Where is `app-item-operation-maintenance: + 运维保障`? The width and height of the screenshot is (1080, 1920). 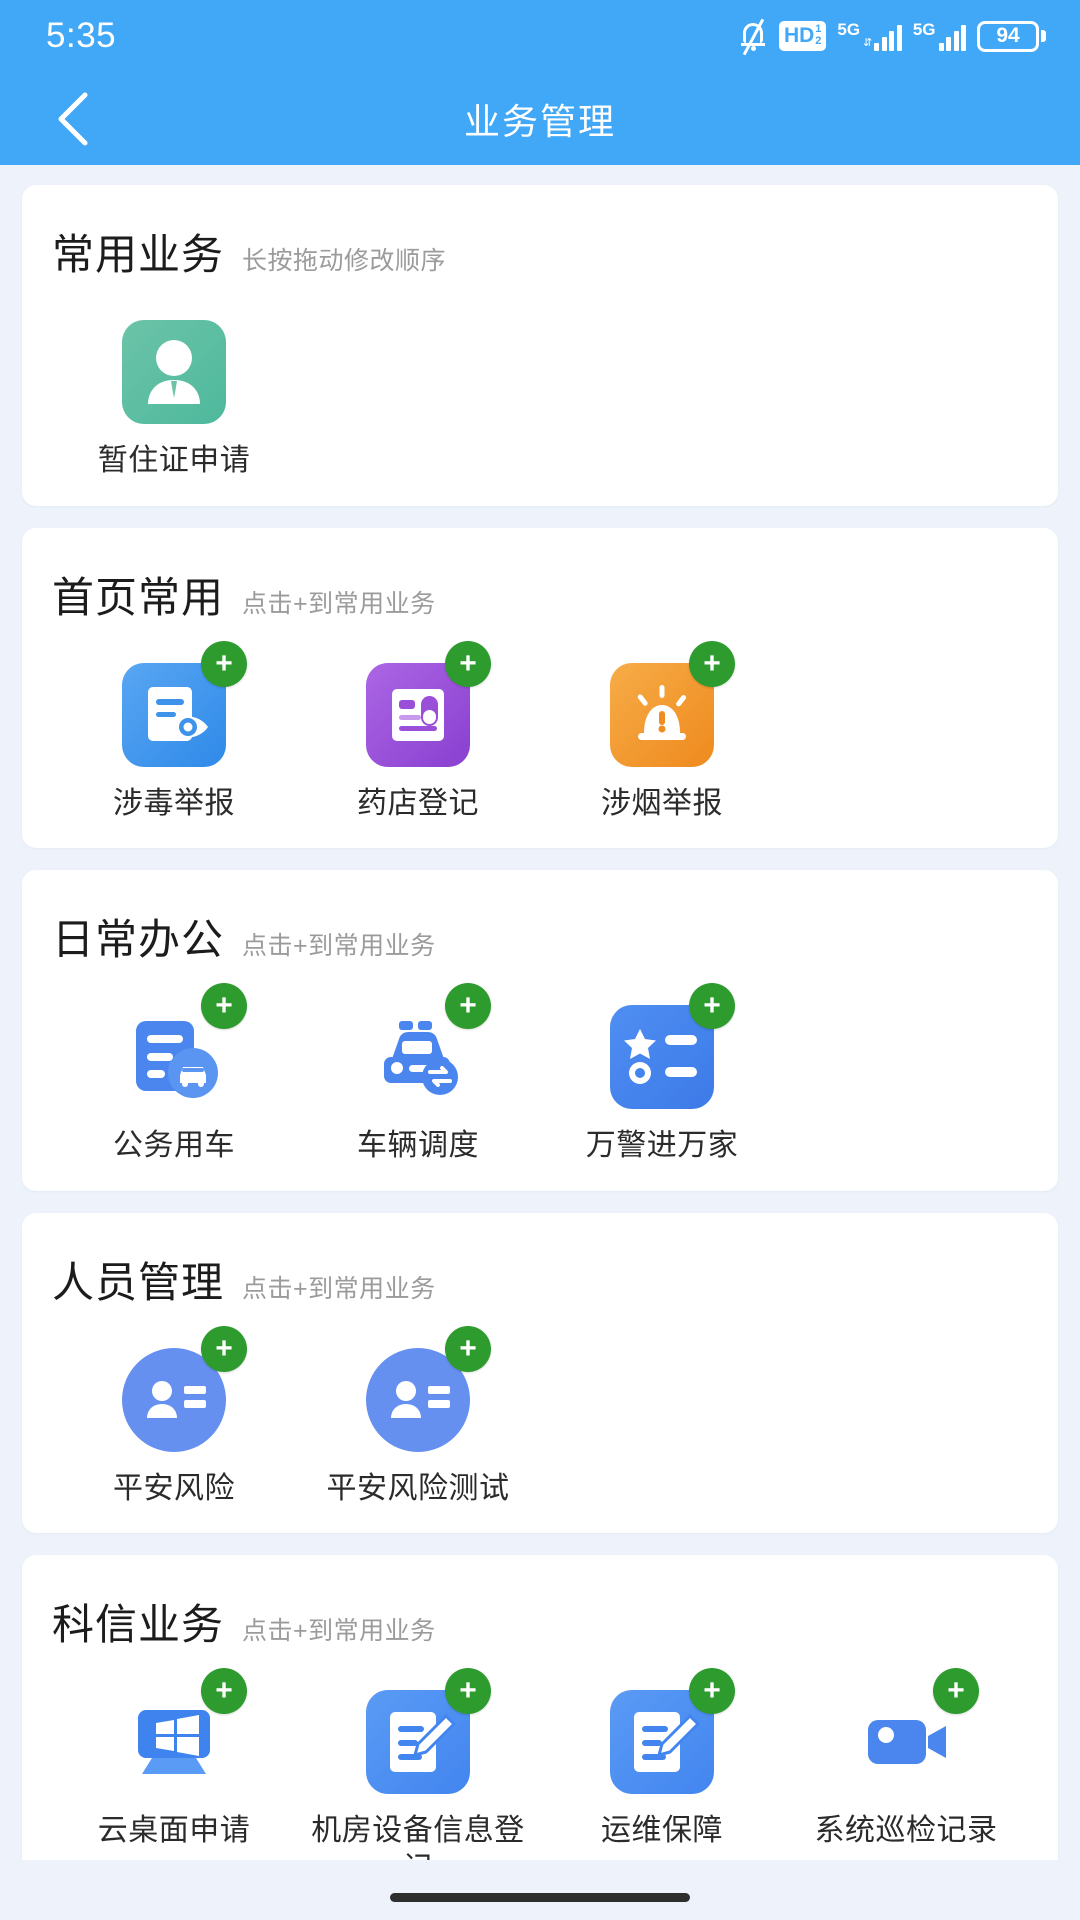 app-item-operation-maintenance: + 运维保障 is located at coordinates (662, 1774).